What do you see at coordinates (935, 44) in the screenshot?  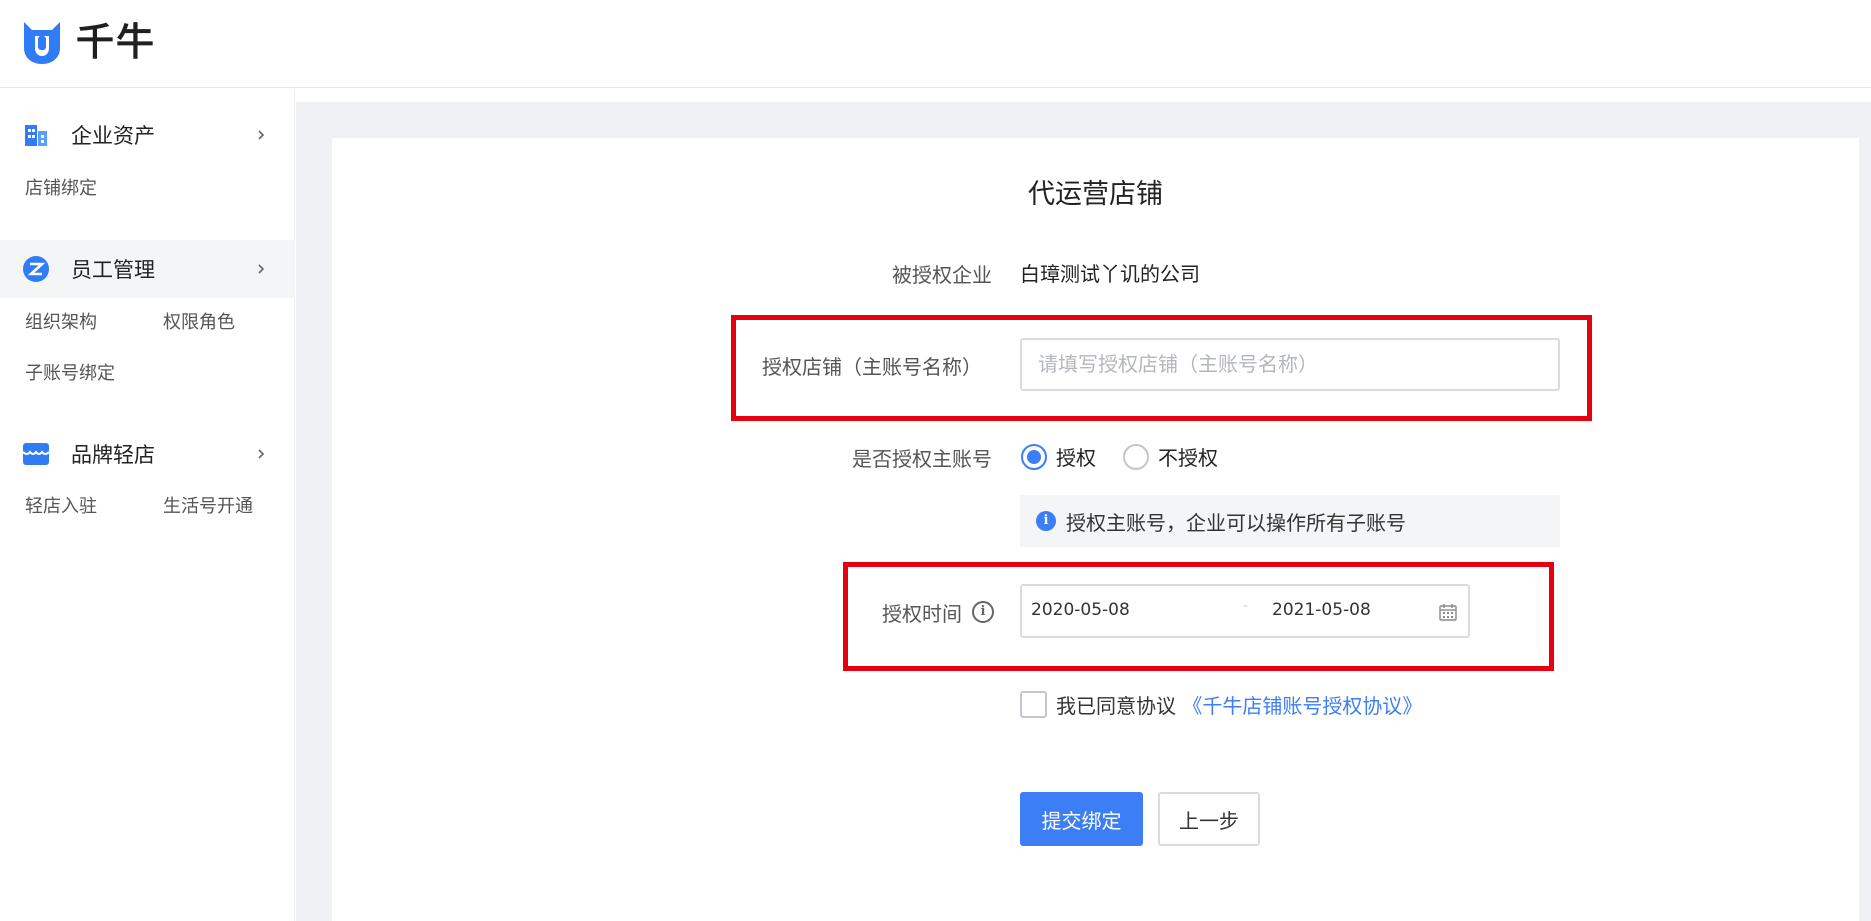 I see `top-bar: 千牛` at bounding box center [935, 44].